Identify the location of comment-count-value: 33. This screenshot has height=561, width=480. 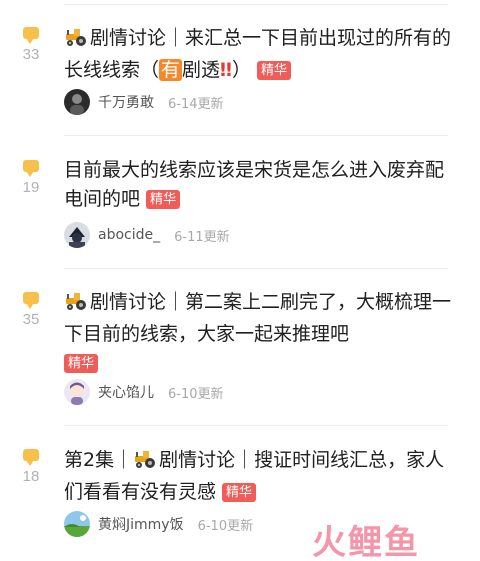
(31, 54).